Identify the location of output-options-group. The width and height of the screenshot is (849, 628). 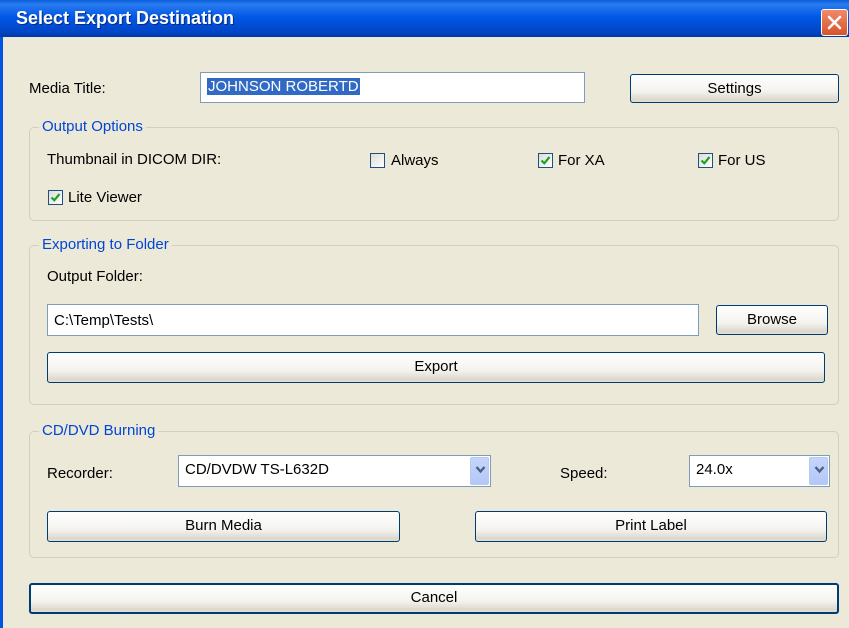
(434, 174).